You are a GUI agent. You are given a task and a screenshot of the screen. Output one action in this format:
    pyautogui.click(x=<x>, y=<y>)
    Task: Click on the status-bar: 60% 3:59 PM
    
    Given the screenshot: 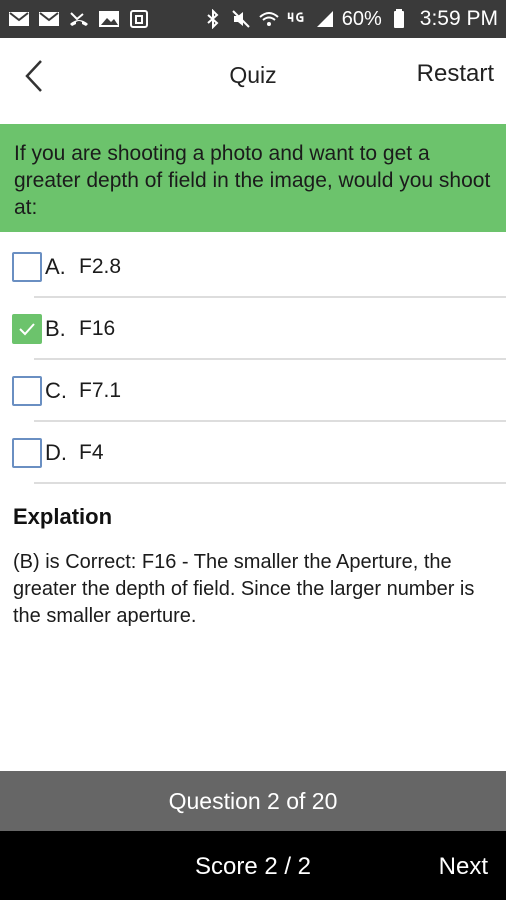 What is the action you would take?
    pyautogui.click(x=253, y=19)
    